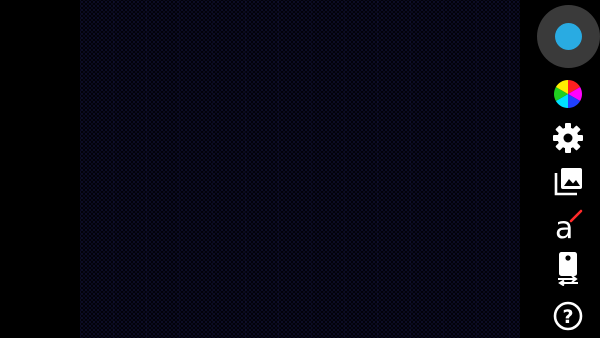 This screenshot has width=600, height=338. I want to click on gallery-button, so click(568, 182).